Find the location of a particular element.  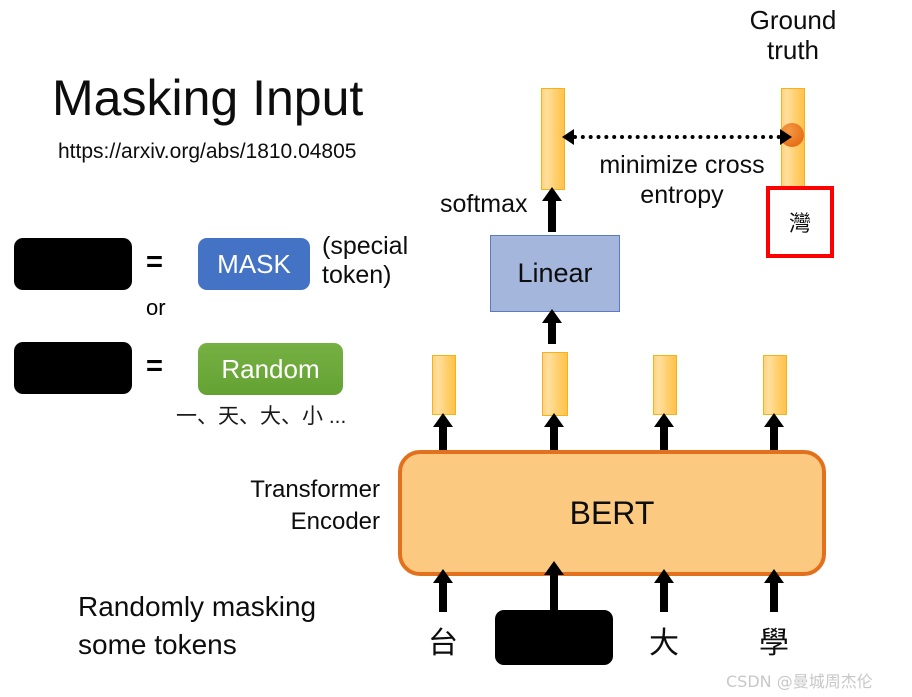

bert-model-label: BERT is located at coordinates (612, 512).